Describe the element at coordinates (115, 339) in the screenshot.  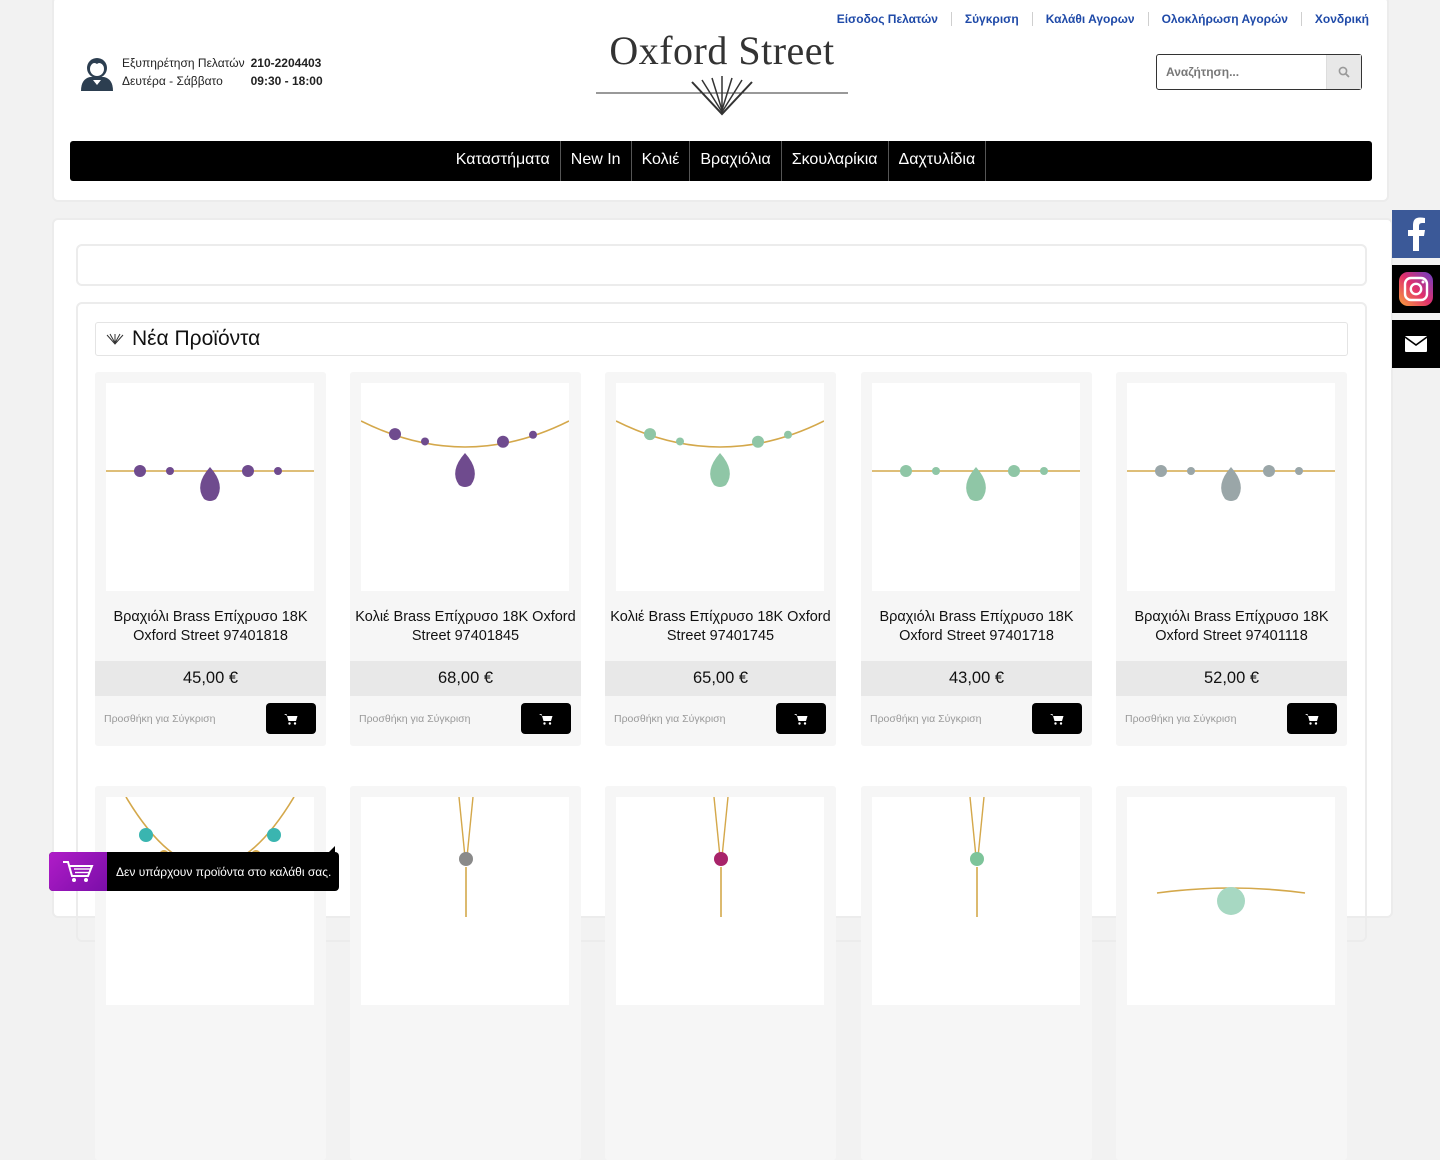
I see `diamond-icon` at that location.